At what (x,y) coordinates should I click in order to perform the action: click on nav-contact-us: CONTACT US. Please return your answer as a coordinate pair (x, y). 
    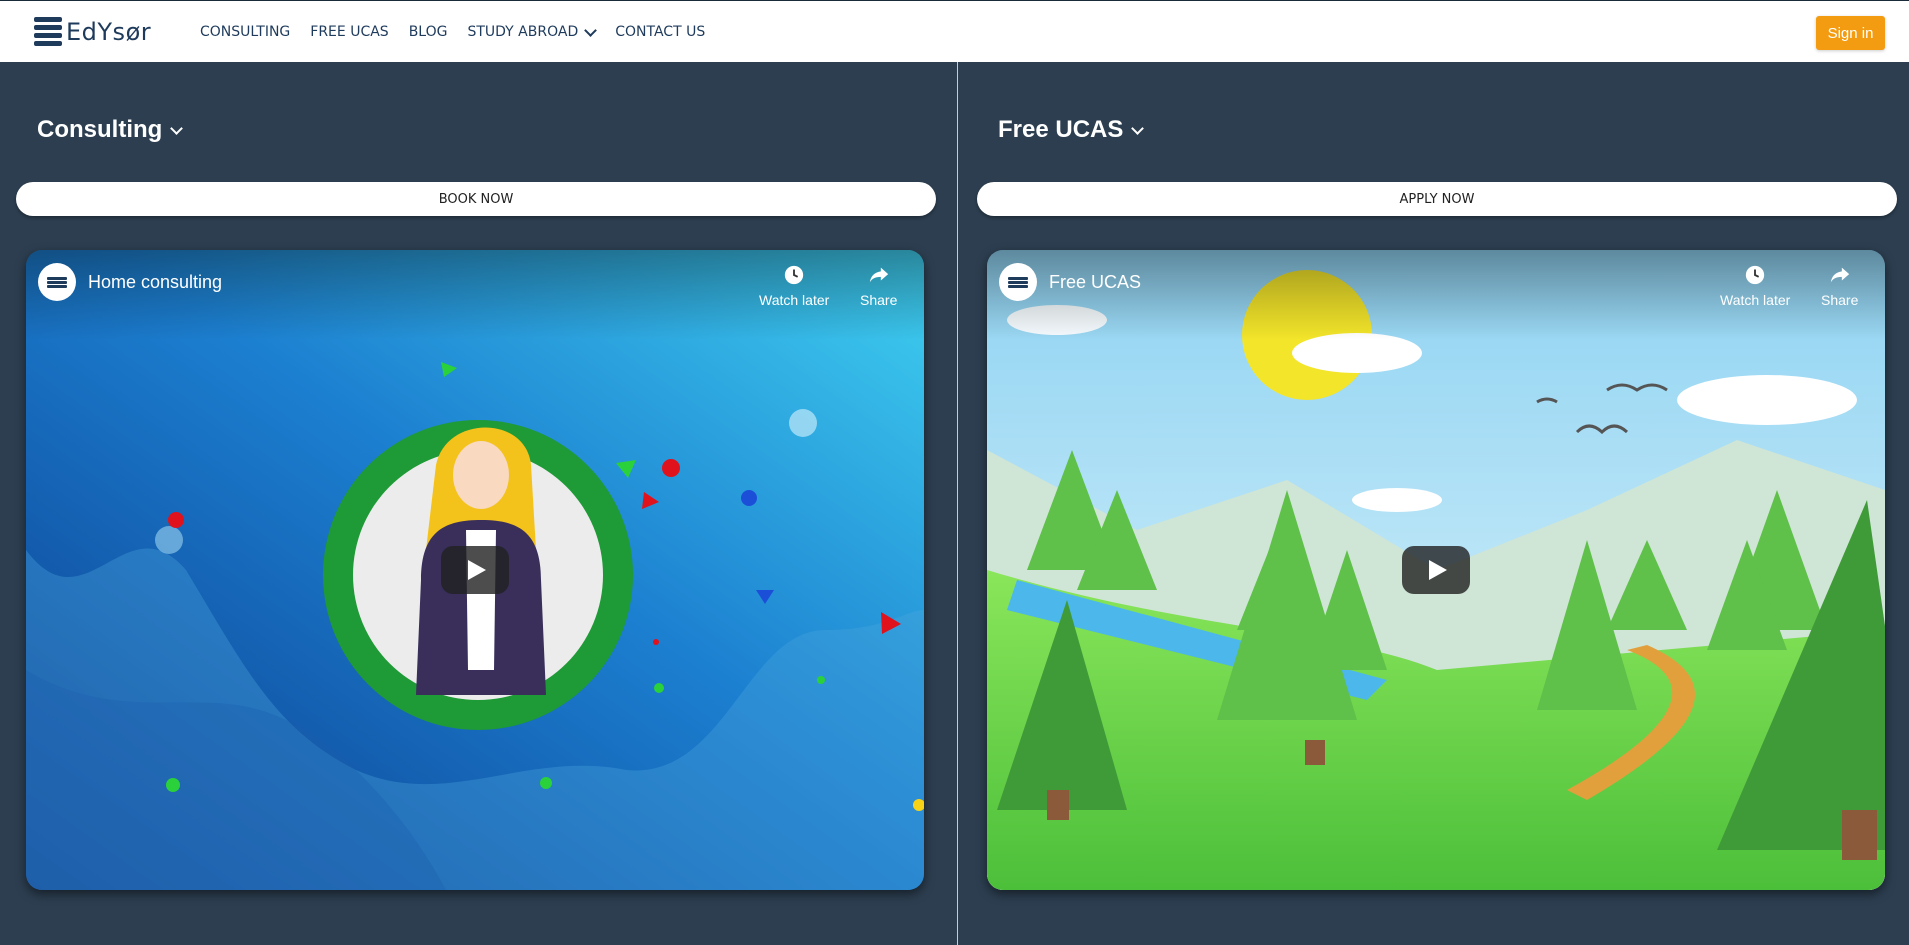
    Looking at the image, I should click on (660, 32).